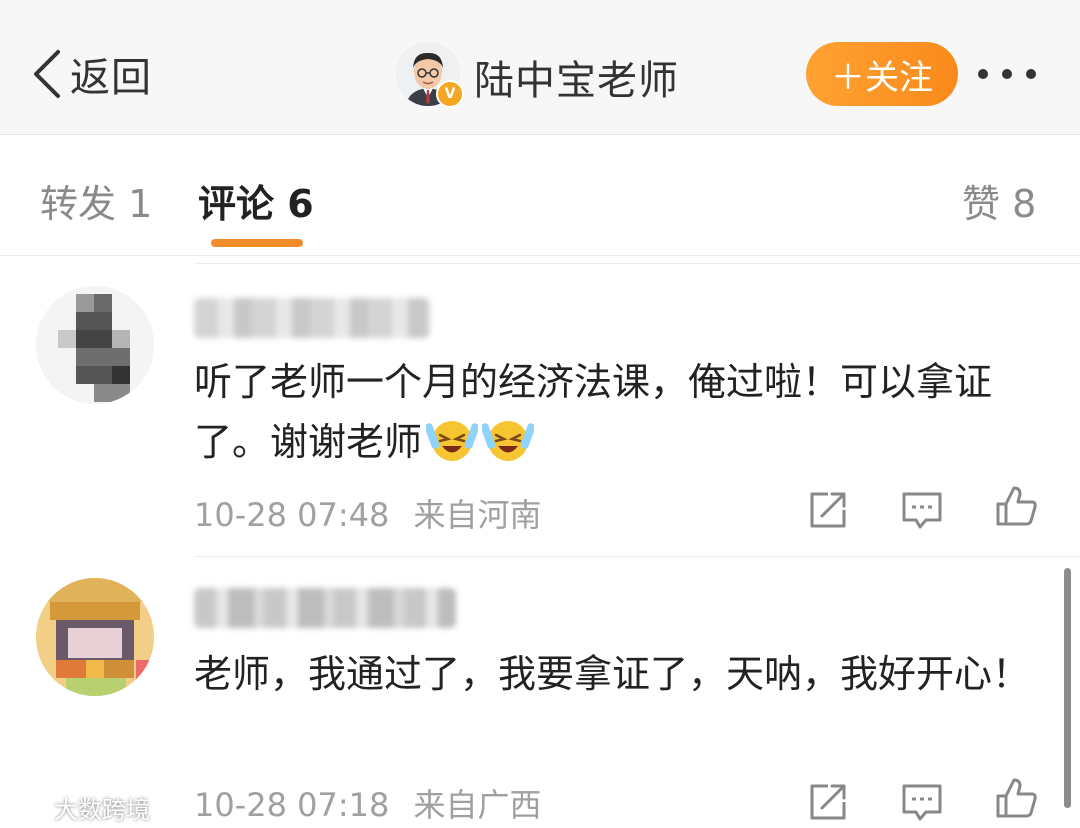  Describe the element at coordinates (477, 515) in the screenshot. I see `comment-location: 来自河南` at that location.